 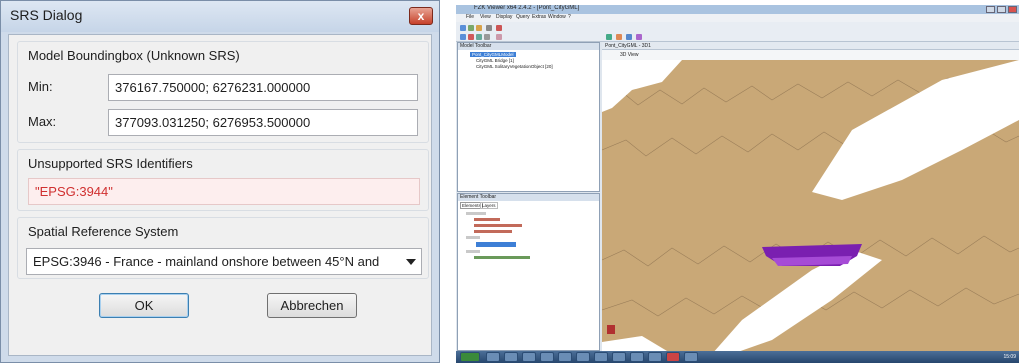 I want to click on element-tree-panel: Element Toolbar Elements Layers, so click(x=528, y=272).